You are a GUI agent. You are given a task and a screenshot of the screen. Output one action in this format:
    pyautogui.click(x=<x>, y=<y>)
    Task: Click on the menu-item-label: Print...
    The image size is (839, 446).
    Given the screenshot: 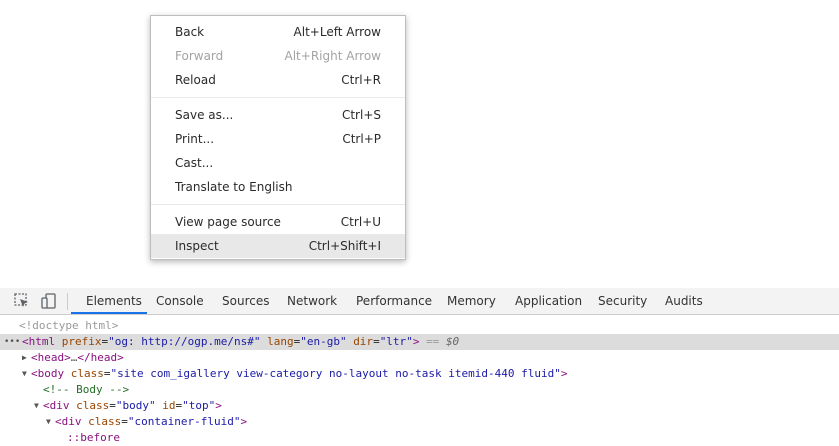 What is the action you would take?
    pyautogui.click(x=195, y=139)
    